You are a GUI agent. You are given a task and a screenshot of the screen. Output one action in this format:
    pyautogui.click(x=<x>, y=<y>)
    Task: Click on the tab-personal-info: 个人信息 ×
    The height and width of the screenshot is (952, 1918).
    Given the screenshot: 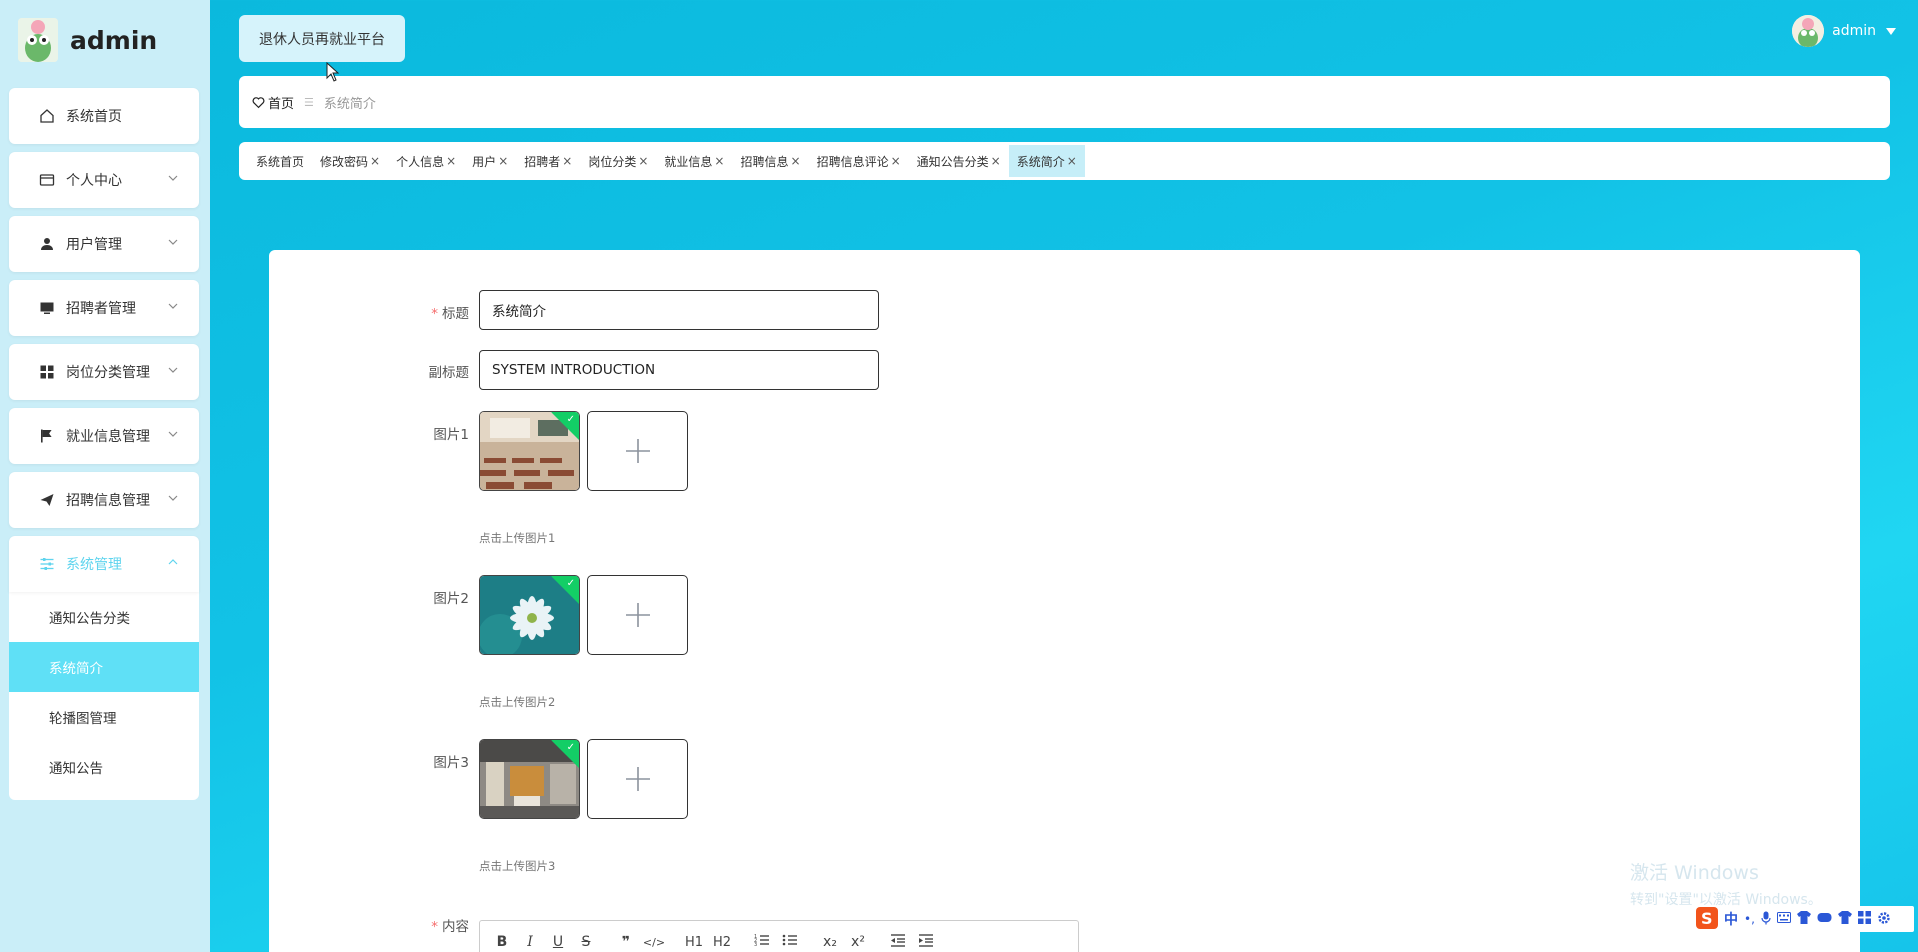 What is the action you would take?
    pyautogui.click(x=426, y=161)
    